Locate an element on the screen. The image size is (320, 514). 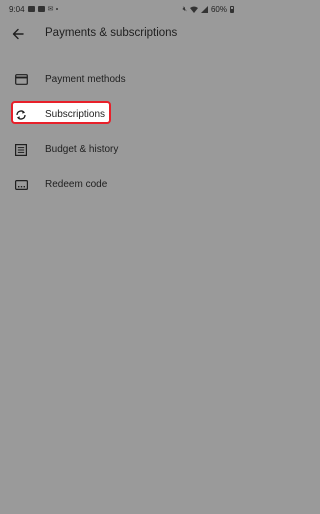
menu-item-label: Payment methods is located at coordinates (85, 79).